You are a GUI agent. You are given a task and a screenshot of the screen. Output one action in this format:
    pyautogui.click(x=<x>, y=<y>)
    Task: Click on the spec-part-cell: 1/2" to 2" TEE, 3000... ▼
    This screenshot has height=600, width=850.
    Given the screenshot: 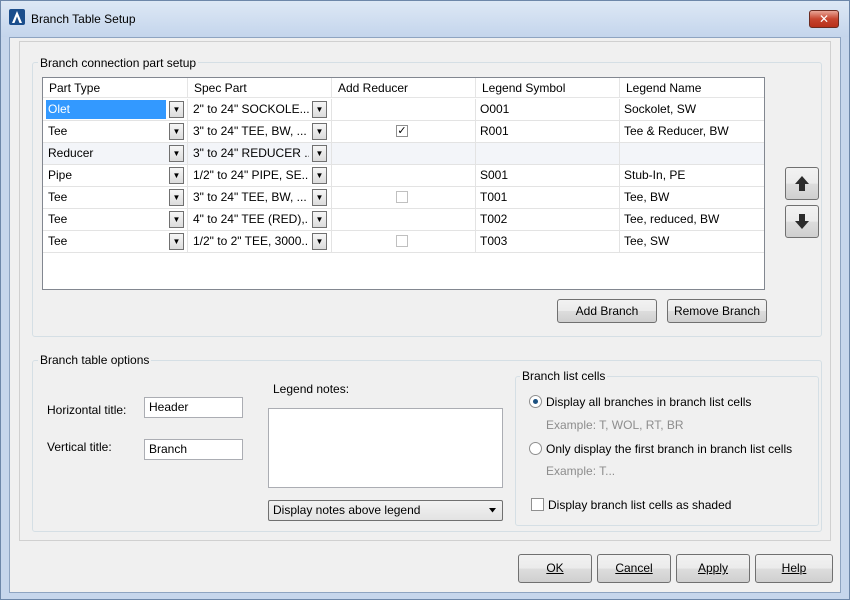 What is the action you would take?
    pyautogui.click(x=260, y=241)
    